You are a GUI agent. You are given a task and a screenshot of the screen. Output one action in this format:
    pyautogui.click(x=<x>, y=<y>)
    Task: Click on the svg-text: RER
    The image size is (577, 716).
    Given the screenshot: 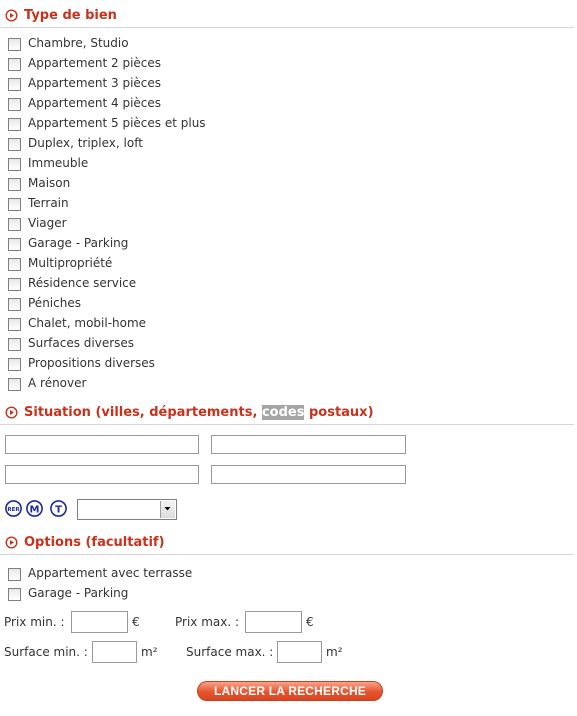 What is the action you would take?
    pyautogui.click(x=13, y=510)
    